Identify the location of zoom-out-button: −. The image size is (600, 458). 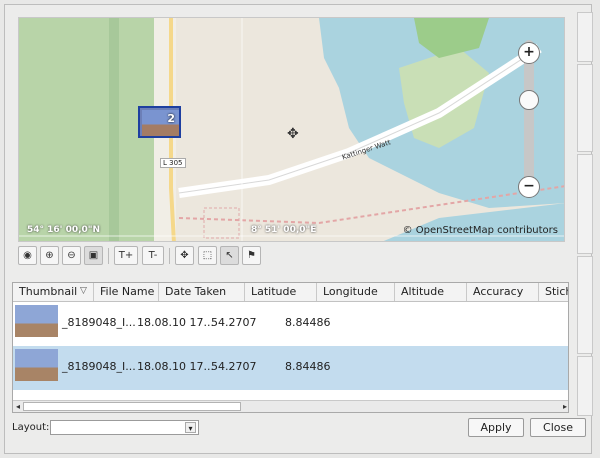
(529, 187).